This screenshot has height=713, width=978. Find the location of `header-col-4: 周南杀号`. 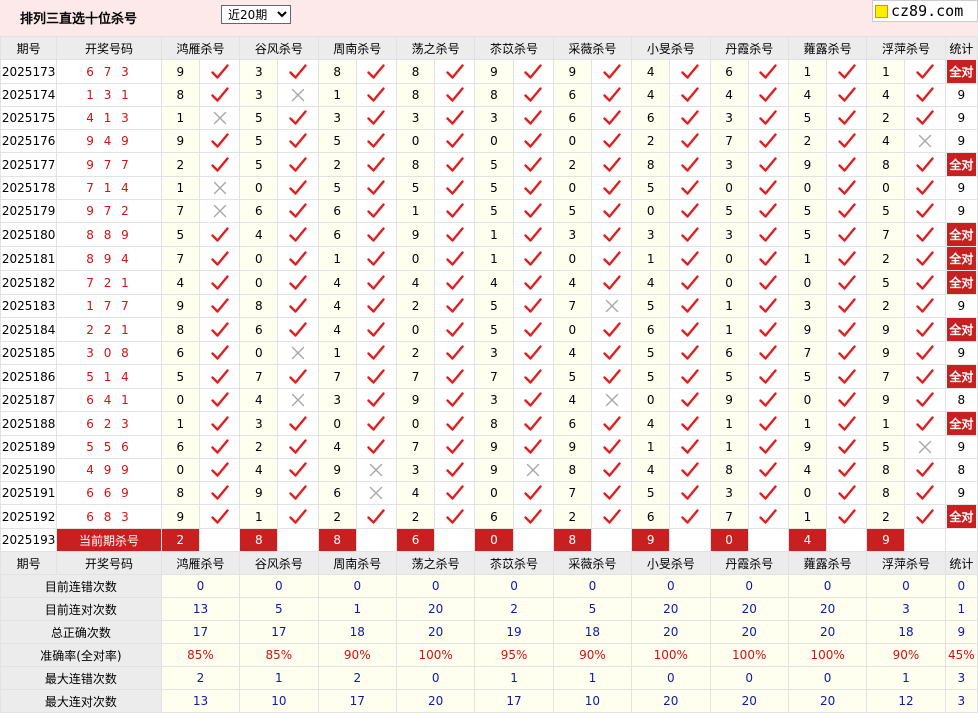

header-col-4: 周南杀号 is located at coordinates (357, 48).